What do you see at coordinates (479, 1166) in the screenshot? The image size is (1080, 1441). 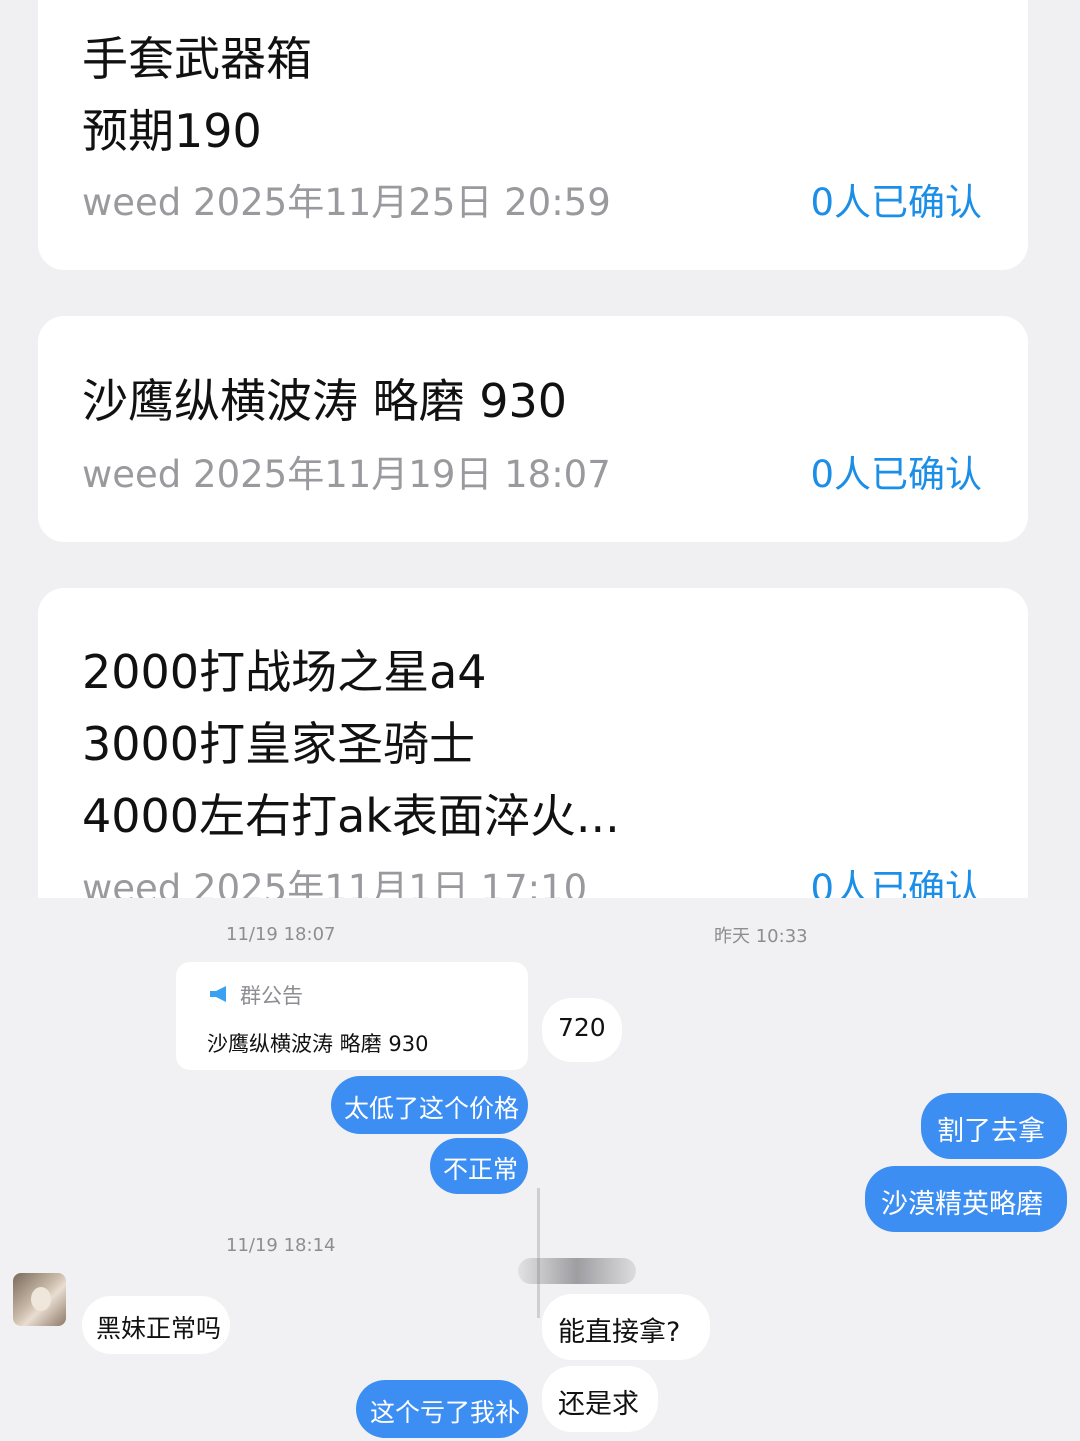 I see `message-bubble-sent: 不正常` at bounding box center [479, 1166].